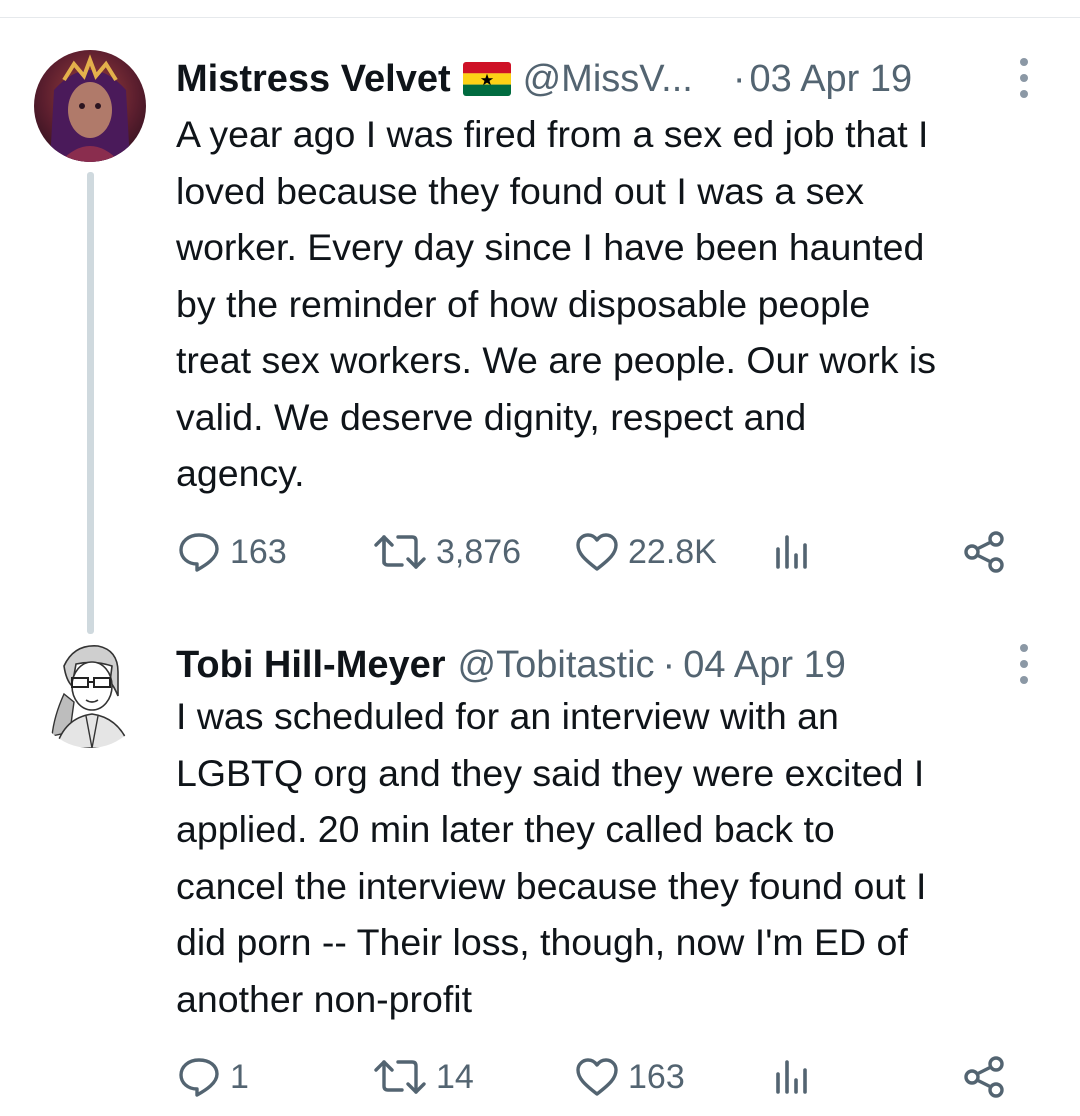 The image size is (1080, 1116). What do you see at coordinates (540, 17) in the screenshot?
I see `top-divider` at bounding box center [540, 17].